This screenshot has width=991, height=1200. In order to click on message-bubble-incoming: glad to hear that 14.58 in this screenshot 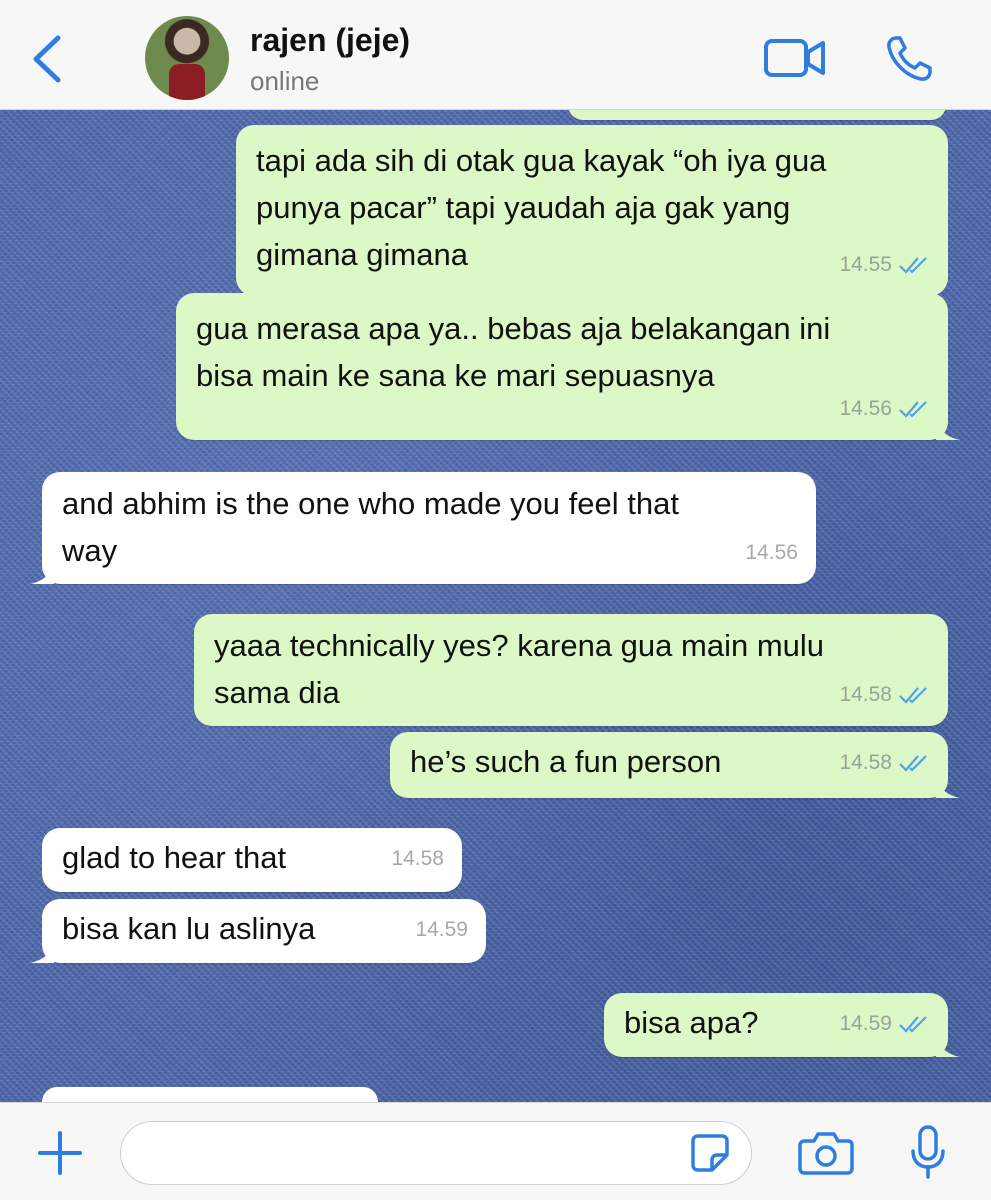, I will do `click(252, 860)`.